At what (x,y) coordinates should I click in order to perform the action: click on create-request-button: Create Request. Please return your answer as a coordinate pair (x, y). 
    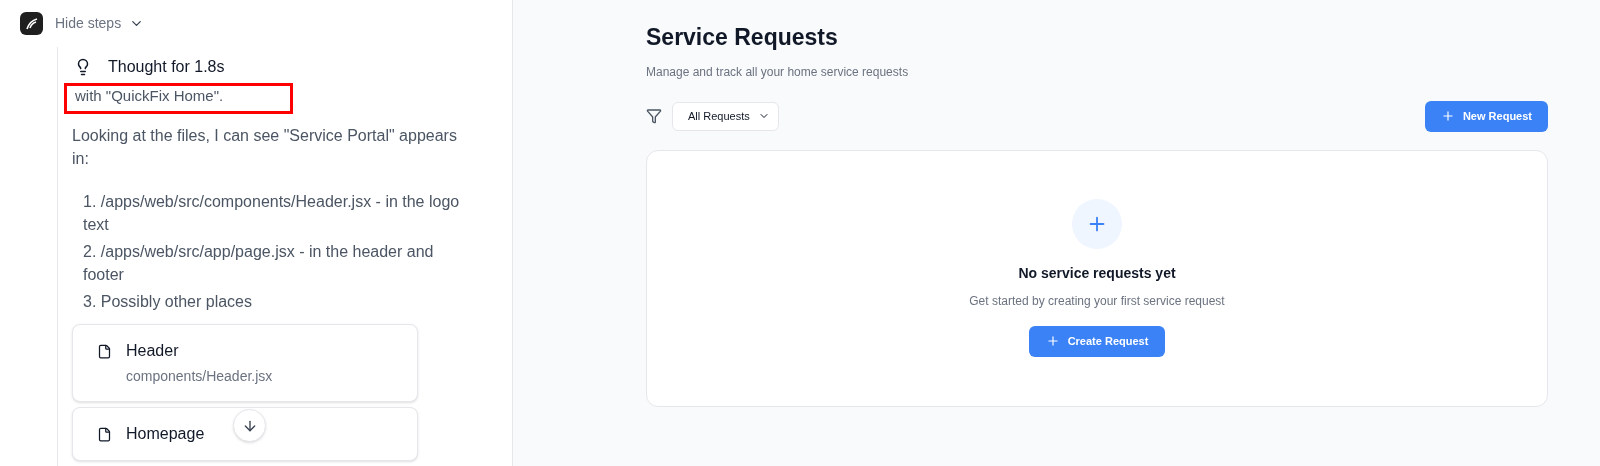
    Looking at the image, I should click on (1097, 341).